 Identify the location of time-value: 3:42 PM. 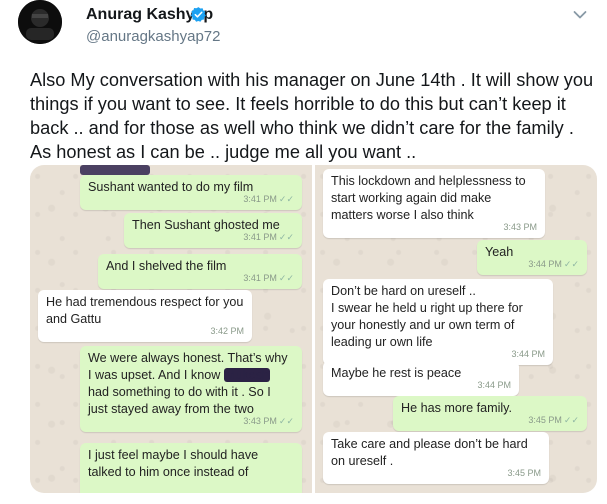
(227, 331).